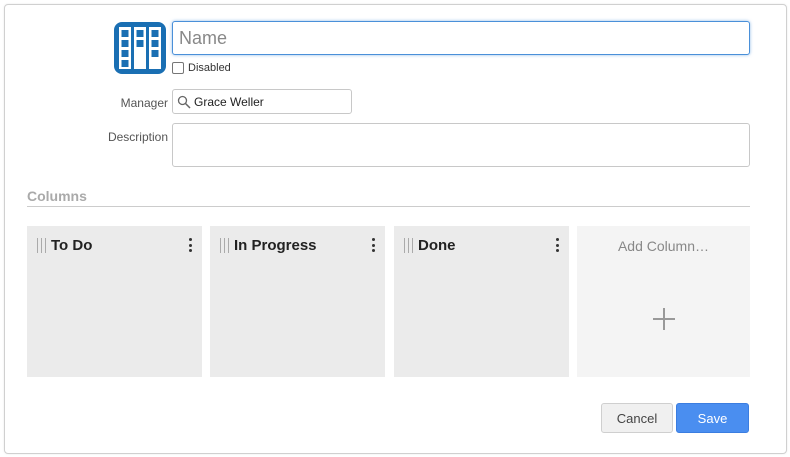 Image resolution: width=790 pixels, height=457 pixels. Describe the element at coordinates (461, 145) in the screenshot. I see `description-textarea` at that location.